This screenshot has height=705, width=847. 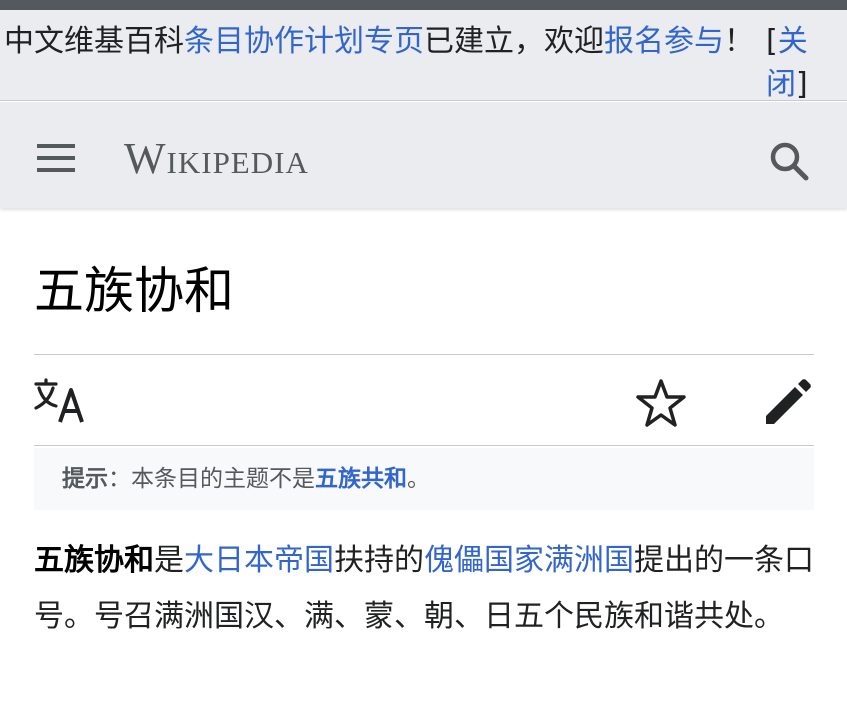 I want to click on language-icon, so click(x=59, y=400).